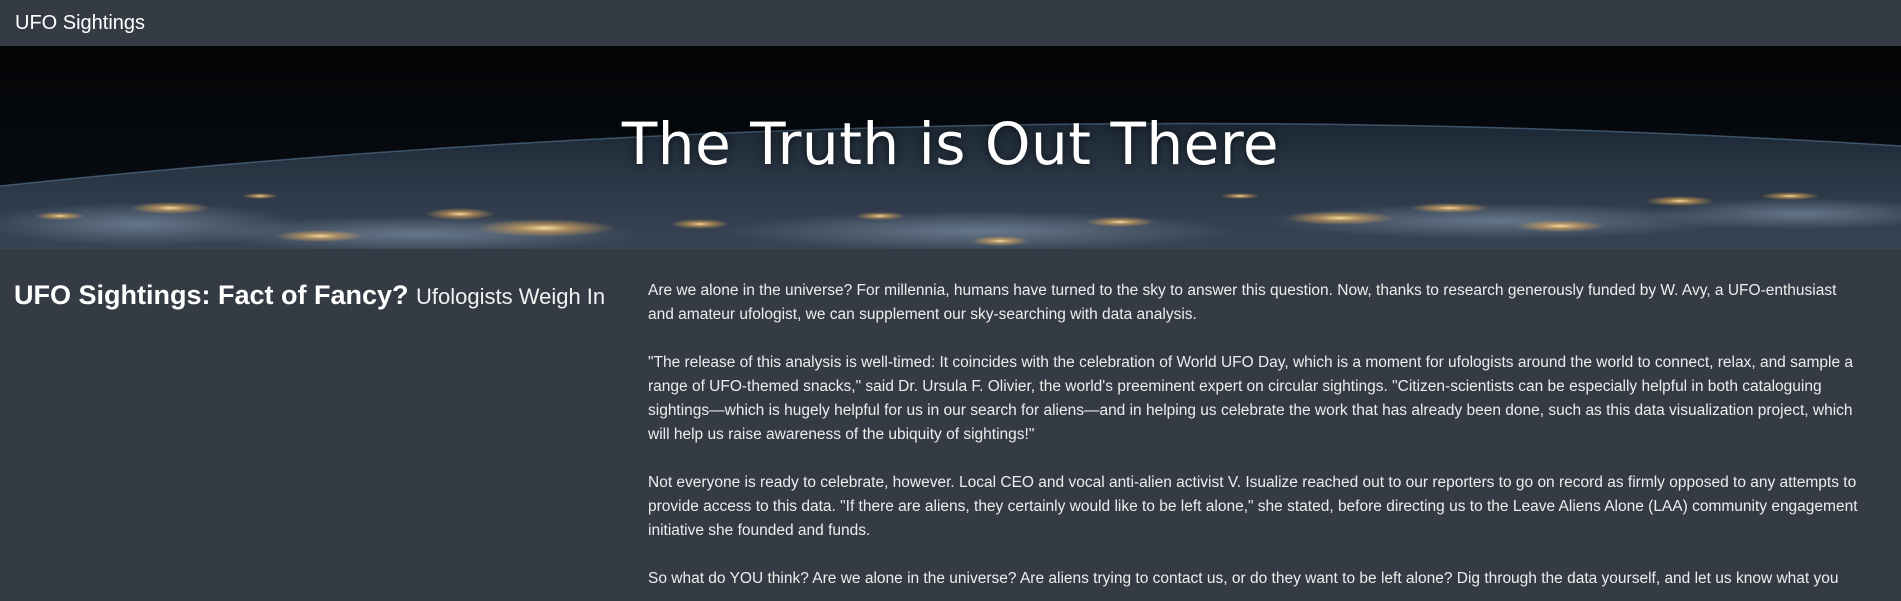 This screenshot has width=1901, height=601. What do you see at coordinates (211, 295) in the screenshot?
I see `article-title: UFO Sightings: Fact of Fancy?` at bounding box center [211, 295].